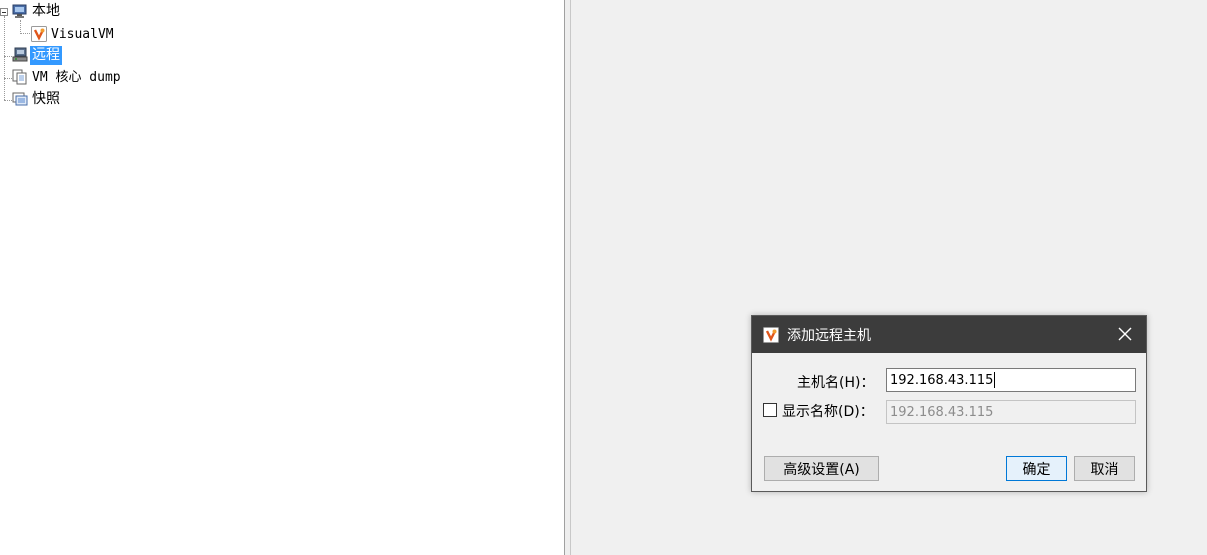 The image size is (1207, 555). I want to click on monitor-icon, so click(20, 11).